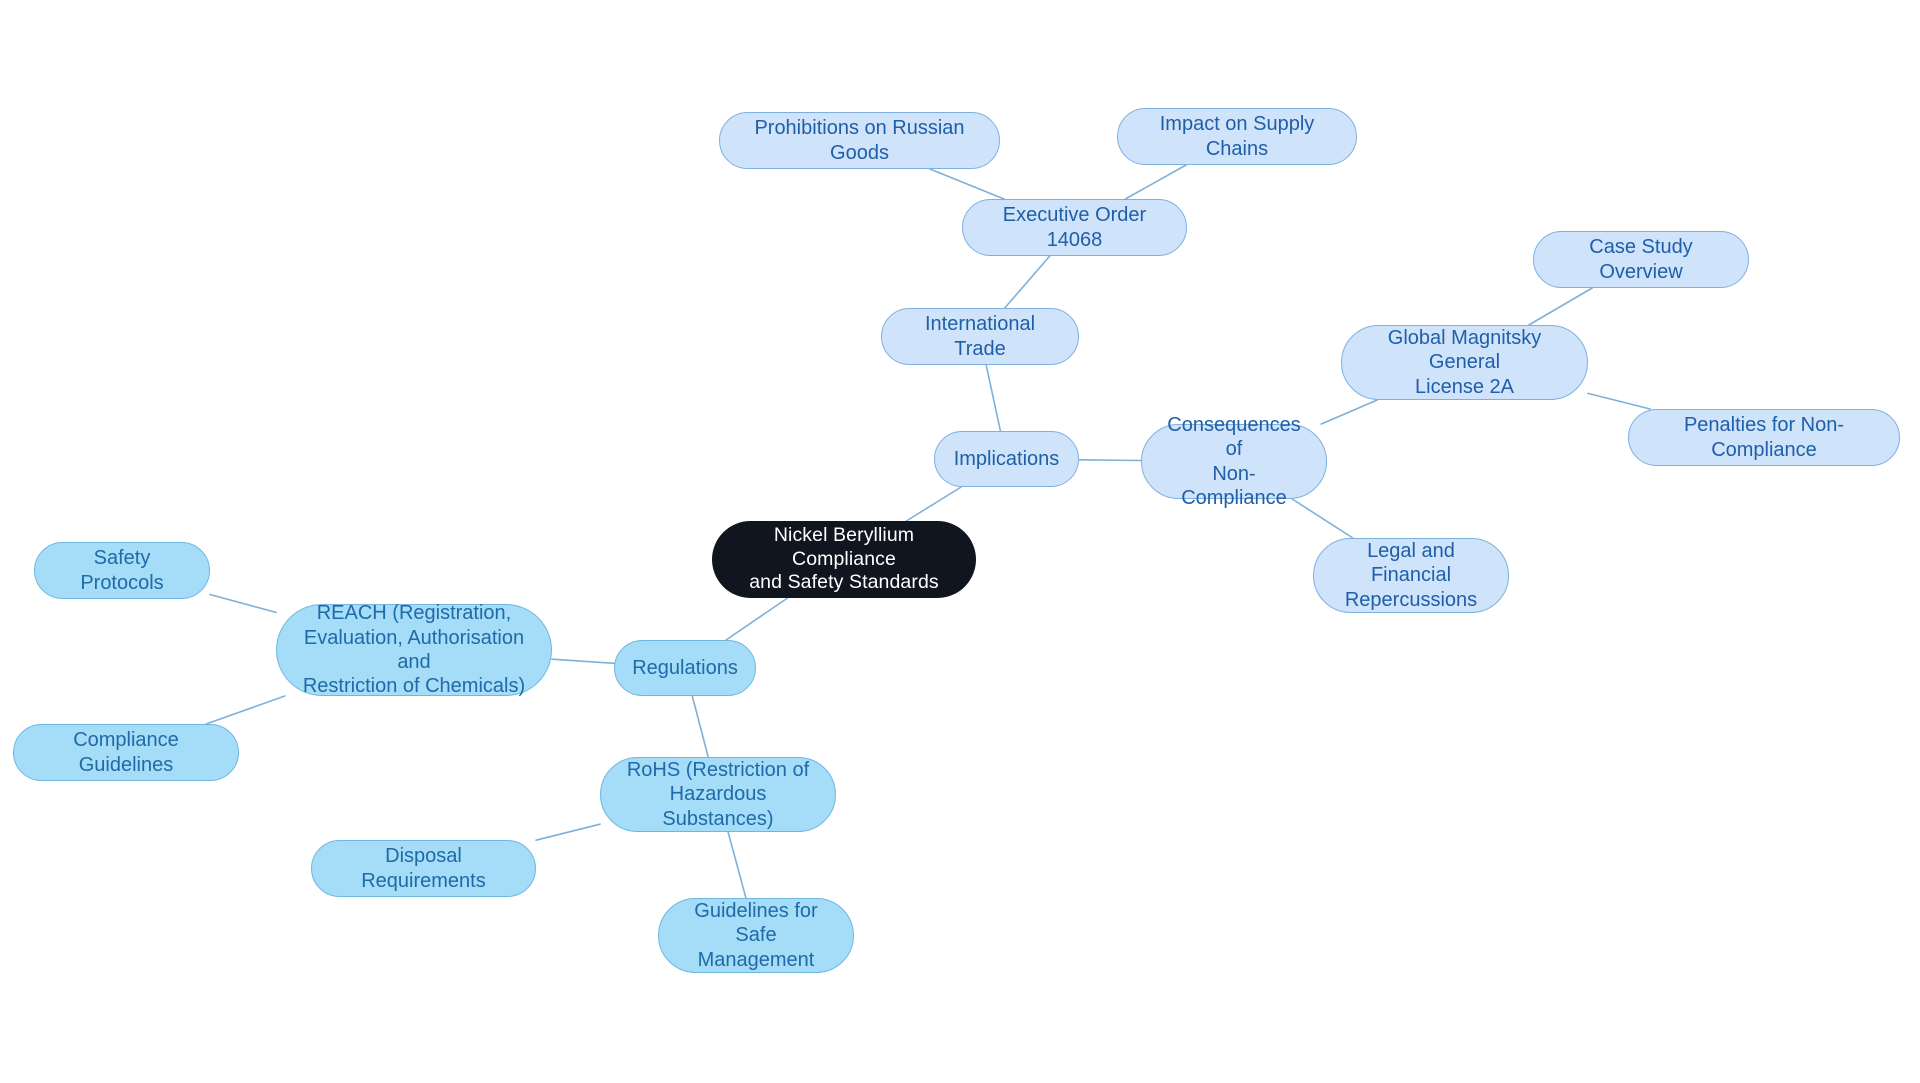 The image size is (1920, 1083). What do you see at coordinates (1110, 460) in the screenshot?
I see `mindmap-edge-implications-to-consequences-non-compliance` at bounding box center [1110, 460].